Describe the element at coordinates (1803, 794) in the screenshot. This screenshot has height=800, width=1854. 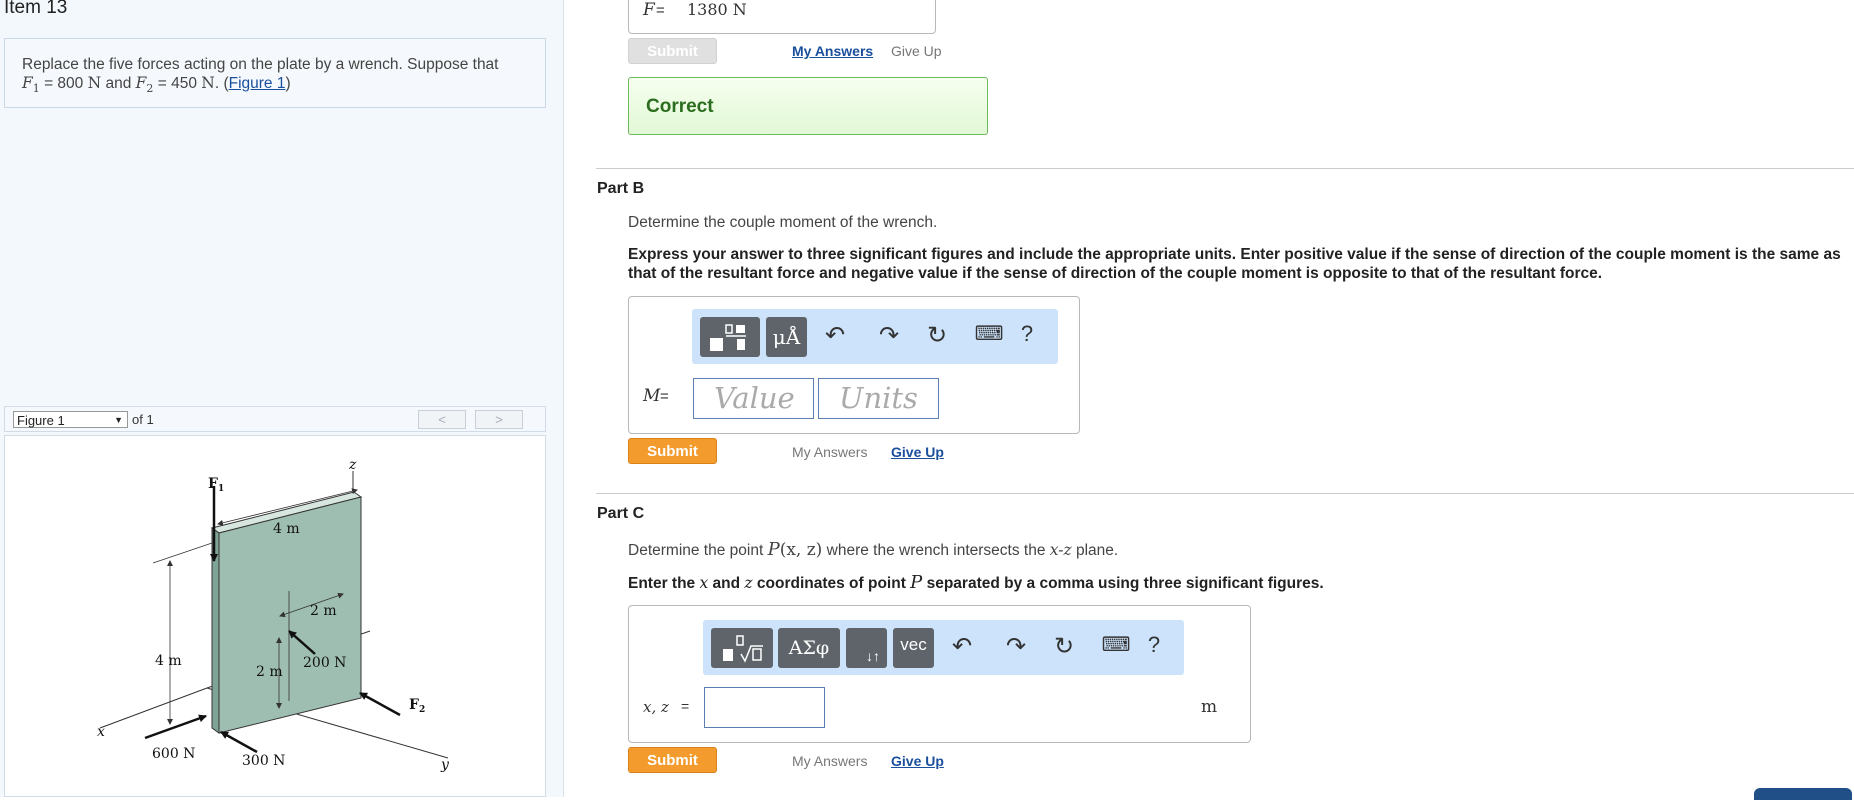
I see `next-item-button` at that location.